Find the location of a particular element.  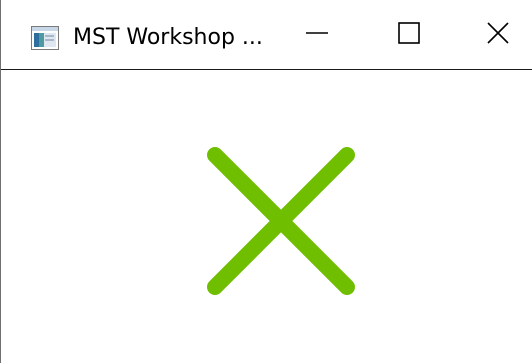

minimize-button is located at coordinates (317, 34).